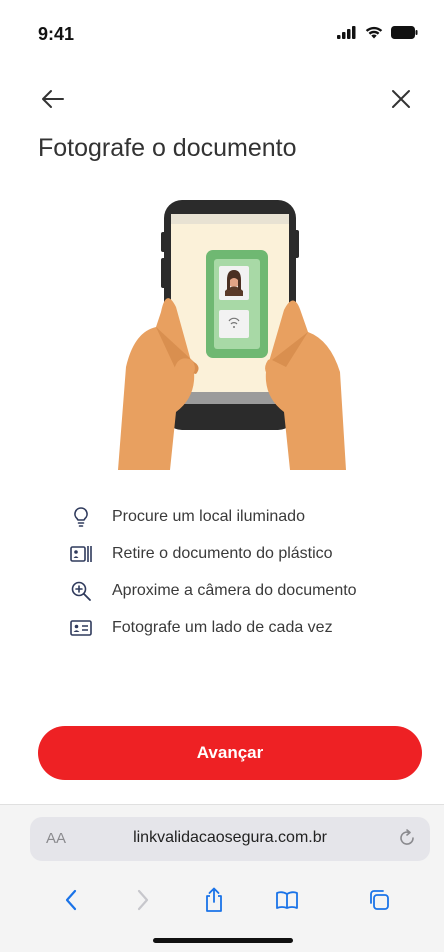  I want to click on tip-text: Aproxime a câmera do documento, so click(234, 590).